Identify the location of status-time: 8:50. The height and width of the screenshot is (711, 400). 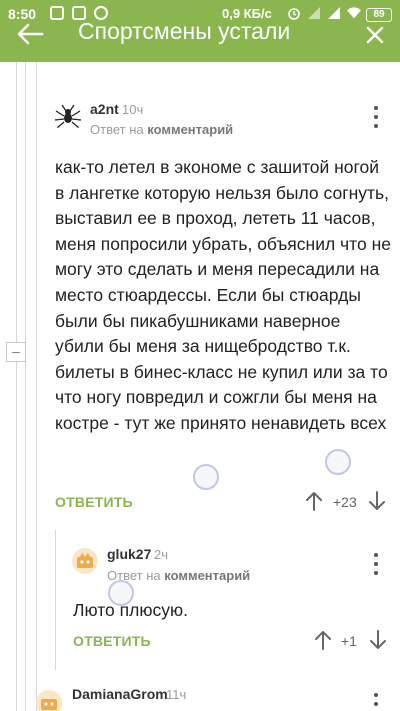
(22, 14).